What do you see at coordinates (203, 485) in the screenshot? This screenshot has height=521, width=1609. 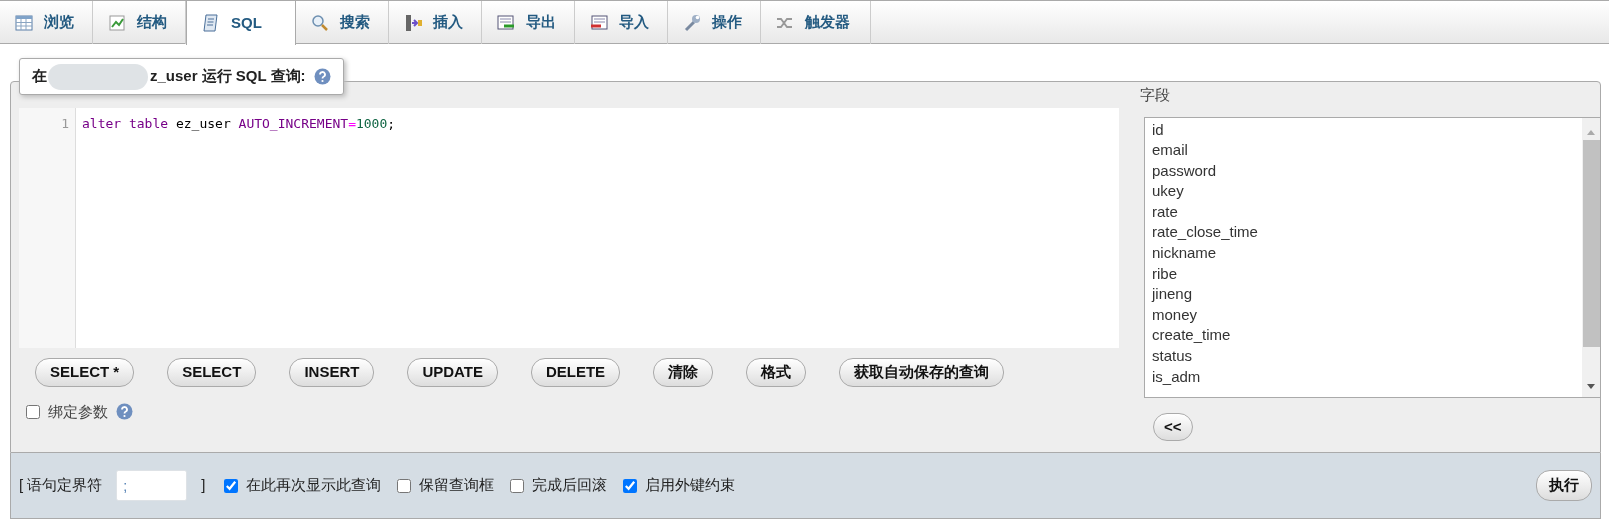 I see `delimiter-label: ]` at bounding box center [203, 485].